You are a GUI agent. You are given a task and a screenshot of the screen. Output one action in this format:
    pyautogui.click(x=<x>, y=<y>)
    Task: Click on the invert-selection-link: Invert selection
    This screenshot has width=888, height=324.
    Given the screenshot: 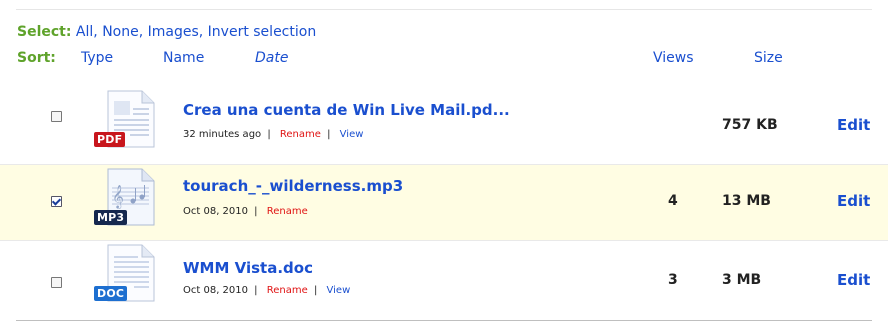 What is the action you would take?
    pyautogui.click(x=262, y=32)
    